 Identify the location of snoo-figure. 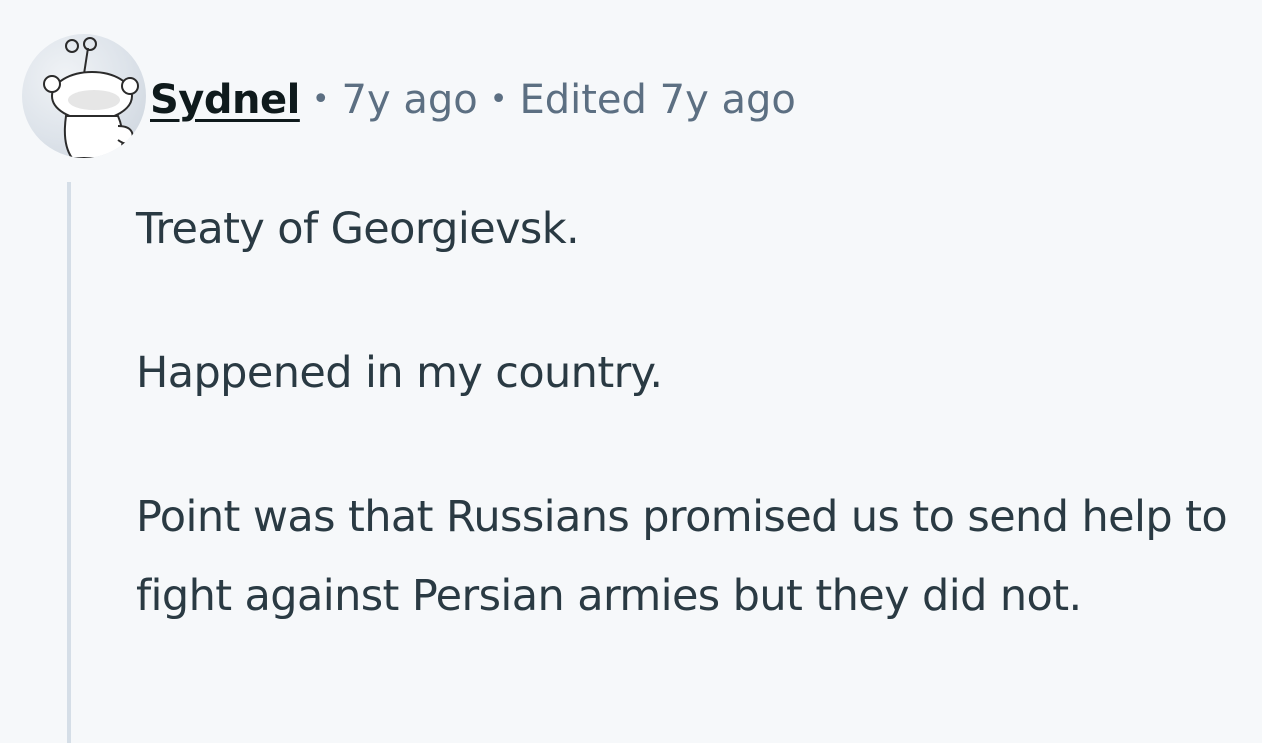
(91, 97).